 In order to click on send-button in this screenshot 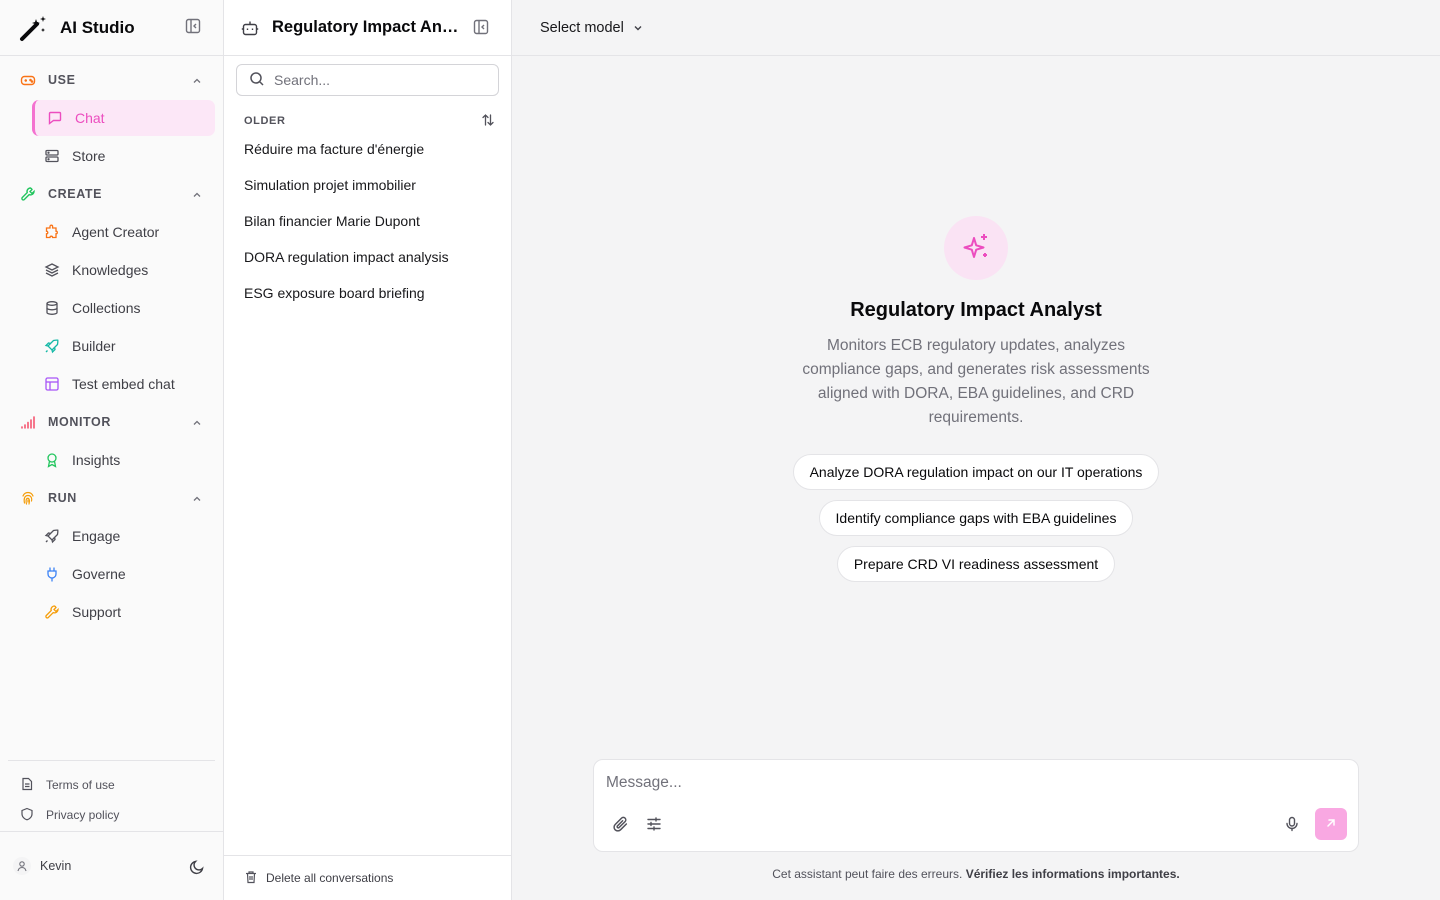, I will do `click(1331, 824)`.